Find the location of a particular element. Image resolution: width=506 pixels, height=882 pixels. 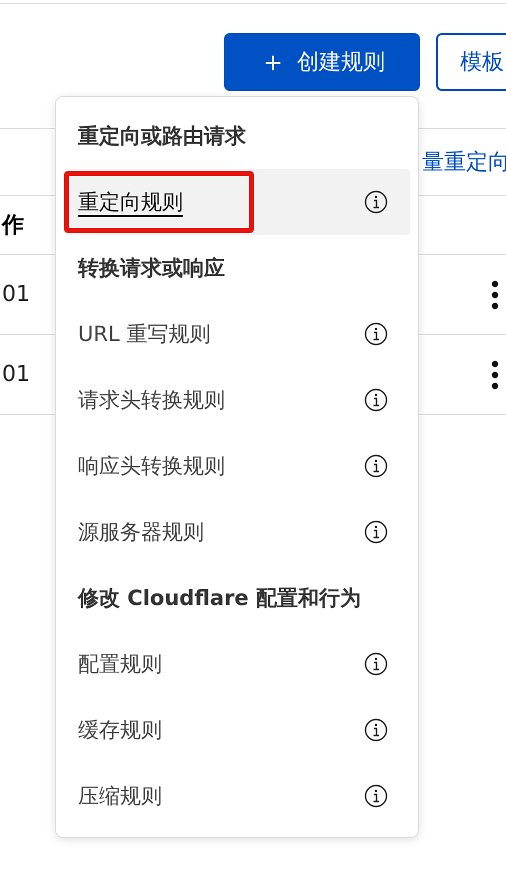

menu-item: 请求头转换规则 is located at coordinates (237, 400).